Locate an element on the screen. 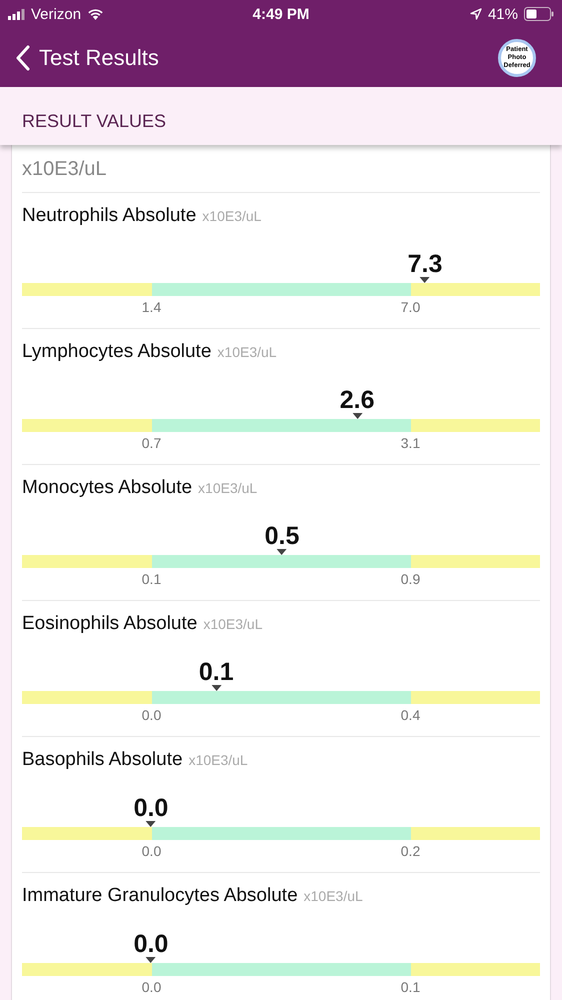  result-name: Basophils Absolute is located at coordinates (102, 760).